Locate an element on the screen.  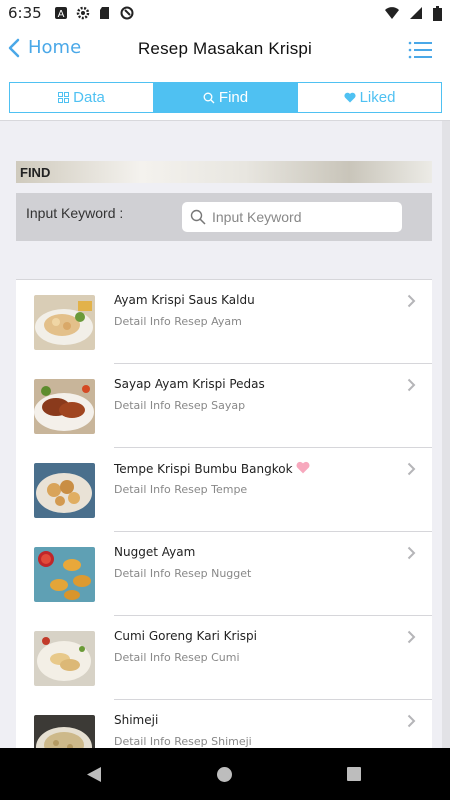
recipe-subtitle: Detail Info Resep Nugget is located at coordinates (183, 573).